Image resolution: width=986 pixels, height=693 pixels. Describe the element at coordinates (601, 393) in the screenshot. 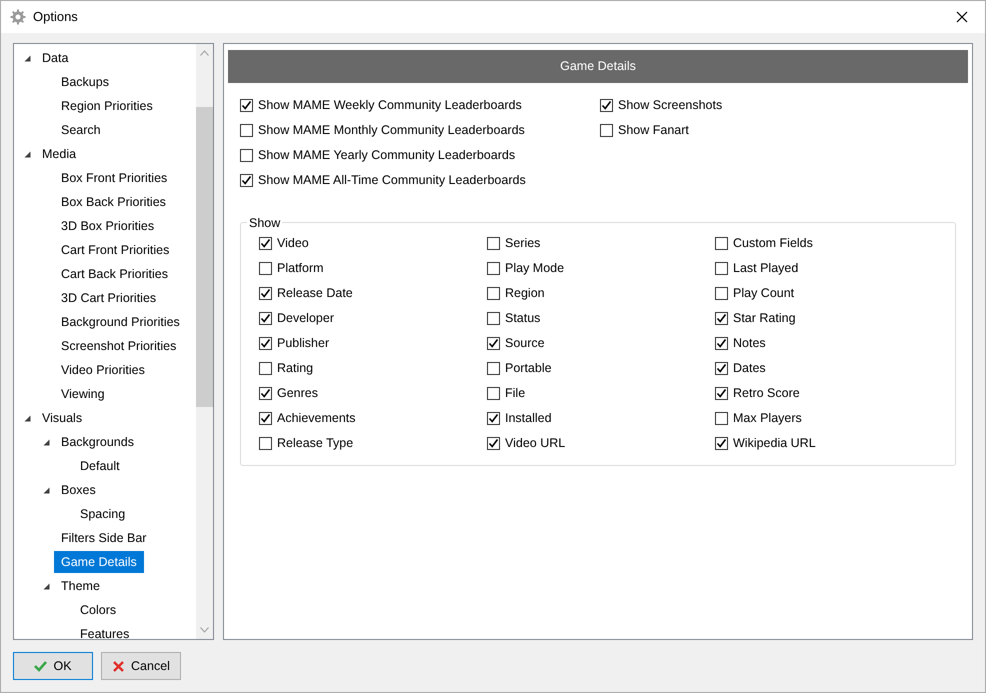

I see `checkbox: File` at that location.